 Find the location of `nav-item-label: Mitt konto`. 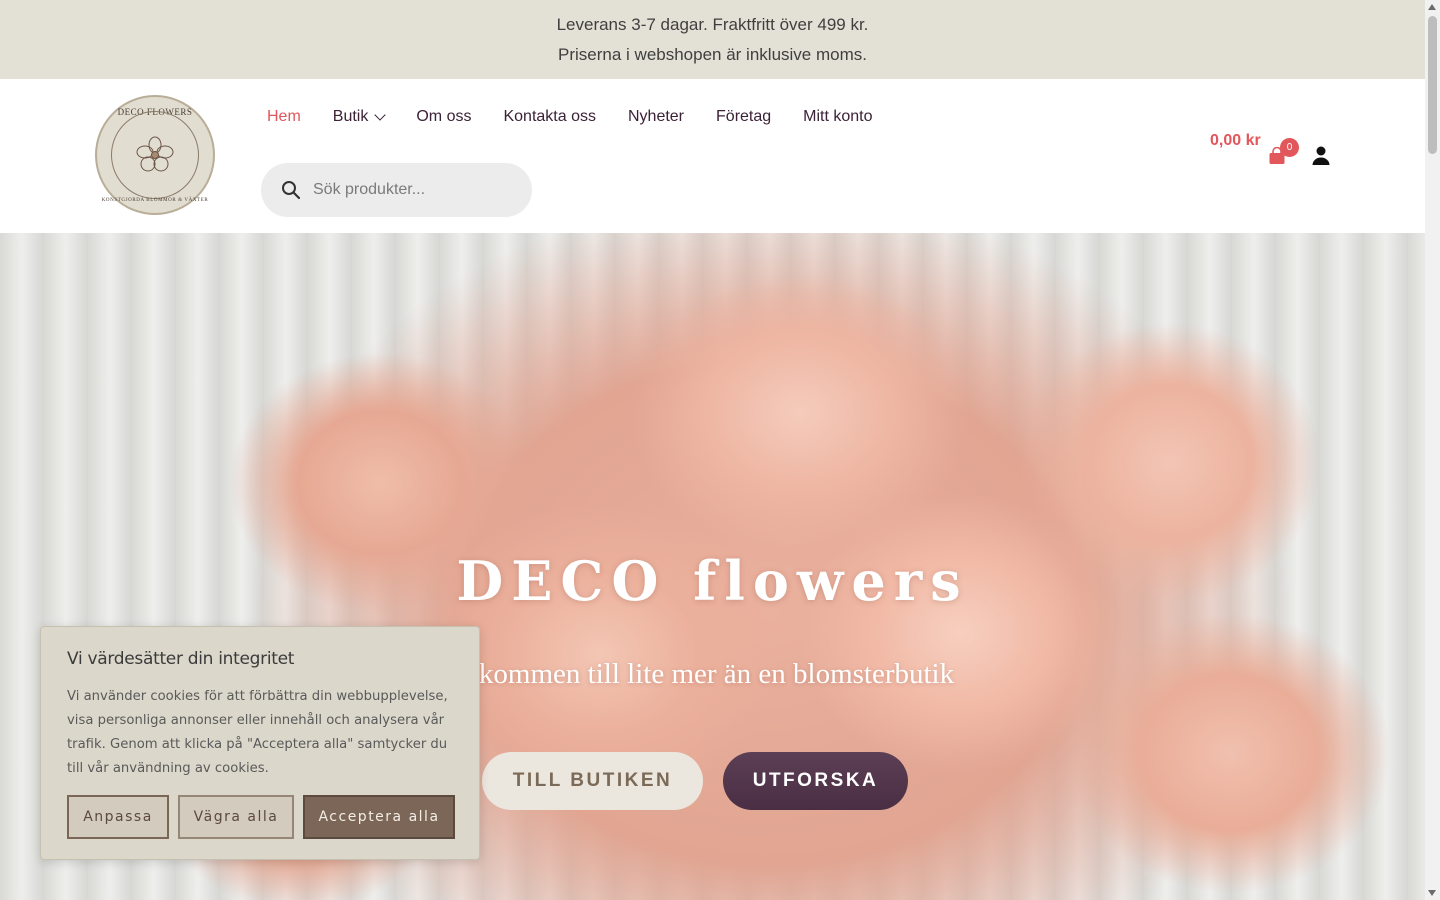

nav-item-label: Mitt konto is located at coordinates (838, 116).